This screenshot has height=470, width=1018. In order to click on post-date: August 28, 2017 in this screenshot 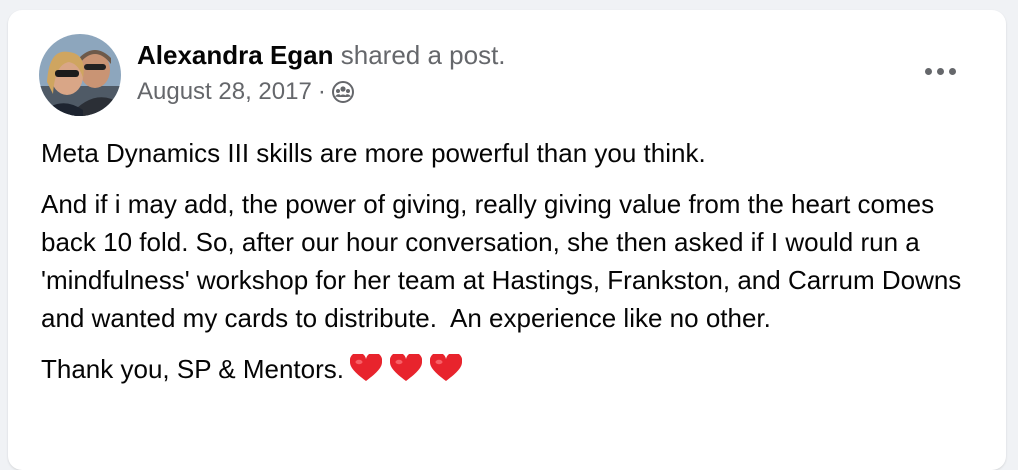, I will do `click(224, 92)`.